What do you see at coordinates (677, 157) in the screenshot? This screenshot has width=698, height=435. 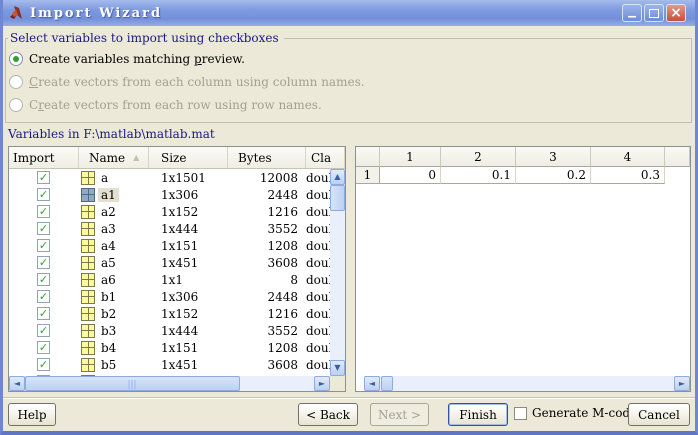 I see `preview-header-filler` at bounding box center [677, 157].